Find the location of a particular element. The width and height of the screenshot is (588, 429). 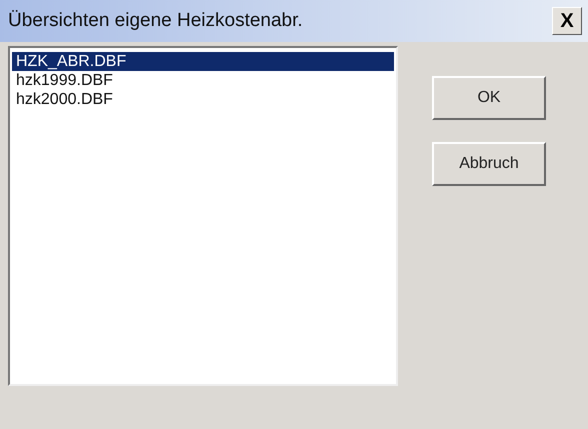

close-button: X is located at coordinates (567, 21).